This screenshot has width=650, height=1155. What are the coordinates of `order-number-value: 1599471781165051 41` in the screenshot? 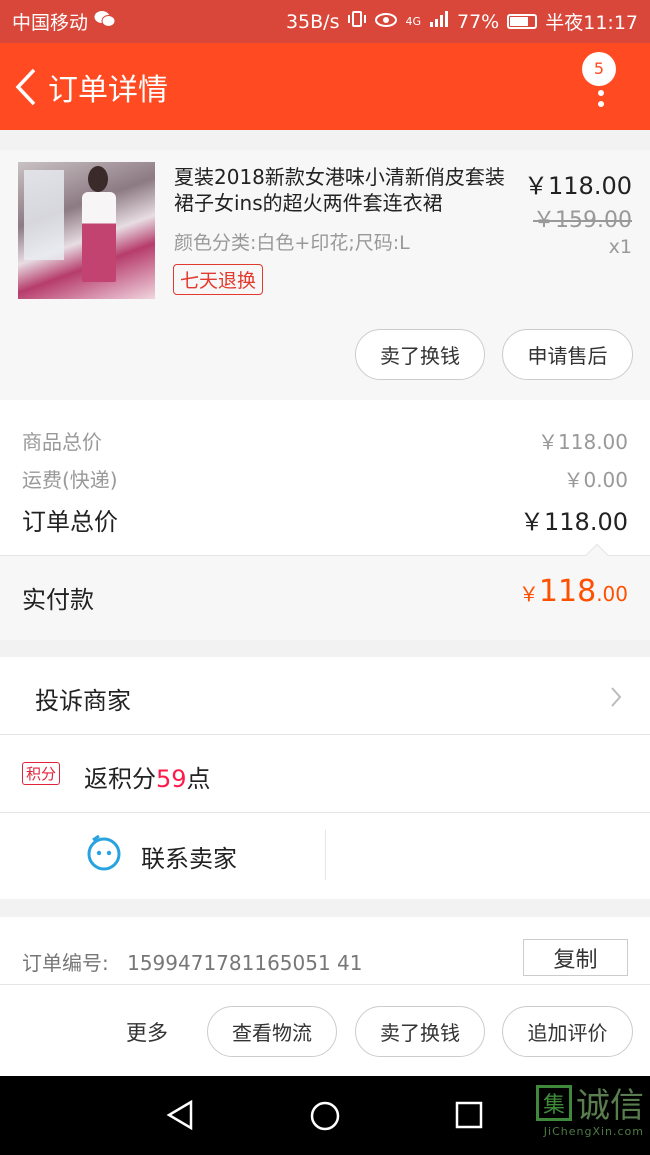 It's located at (245, 963).